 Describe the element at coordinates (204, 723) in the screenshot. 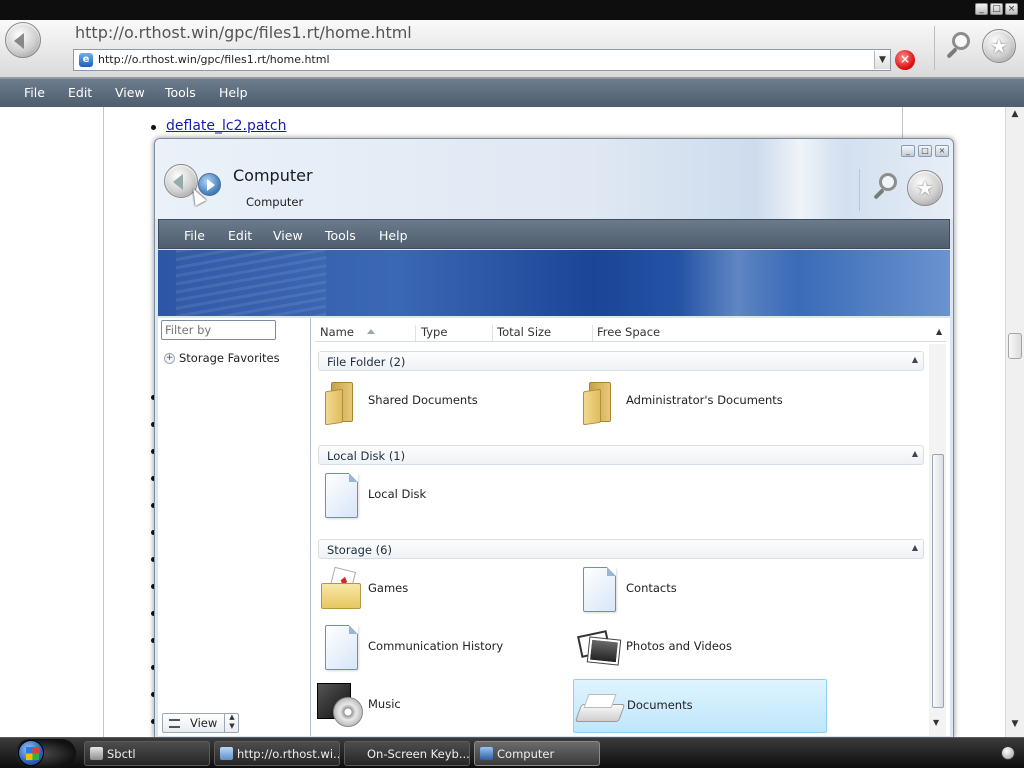

I see `view-label: View` at that location.